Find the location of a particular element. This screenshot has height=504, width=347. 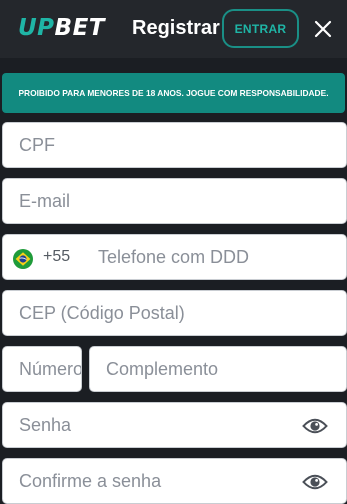

phone-field: +55 Telefone com DDD is located at coordinates (174, 257).